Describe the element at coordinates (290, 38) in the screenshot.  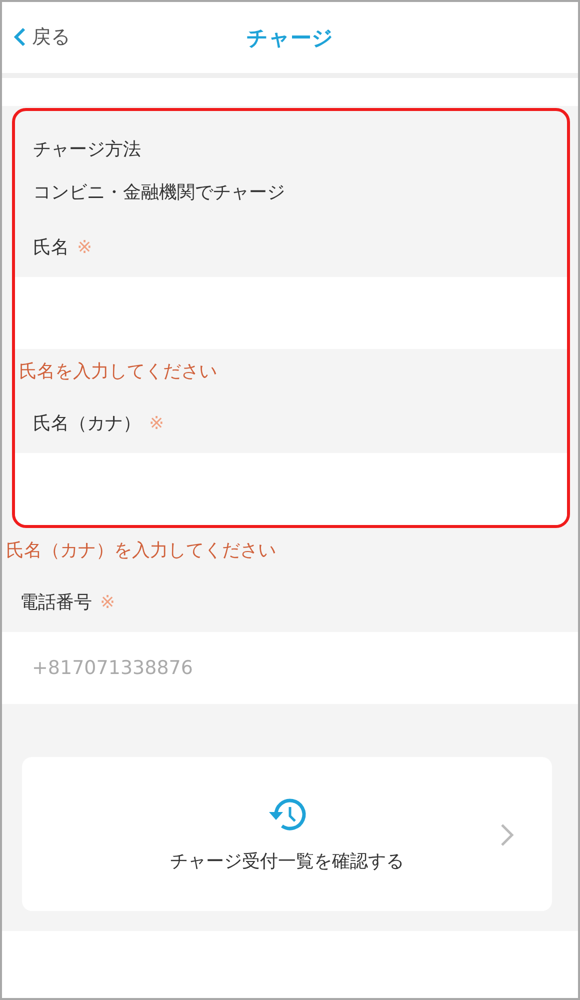
I see `page-title: チャージ` at that location.